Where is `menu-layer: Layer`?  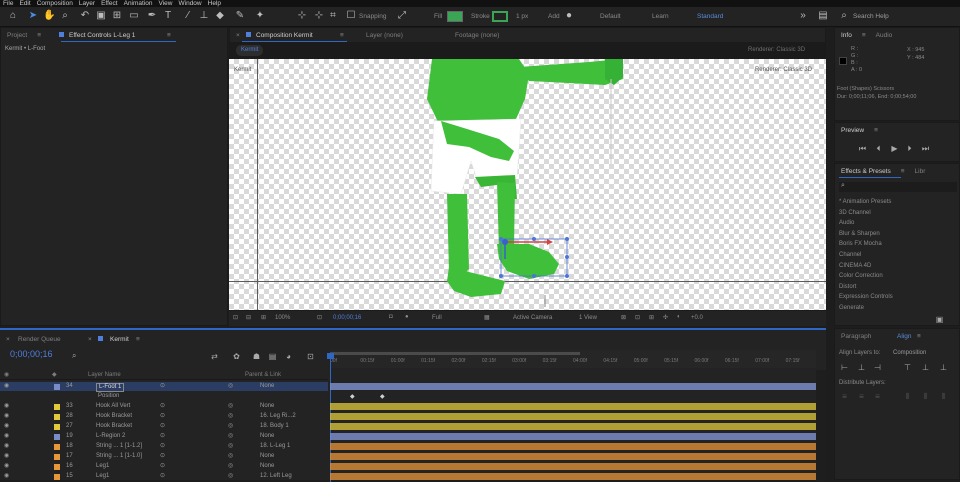 menu-layer: Layer is located at coordinates (87, 3).